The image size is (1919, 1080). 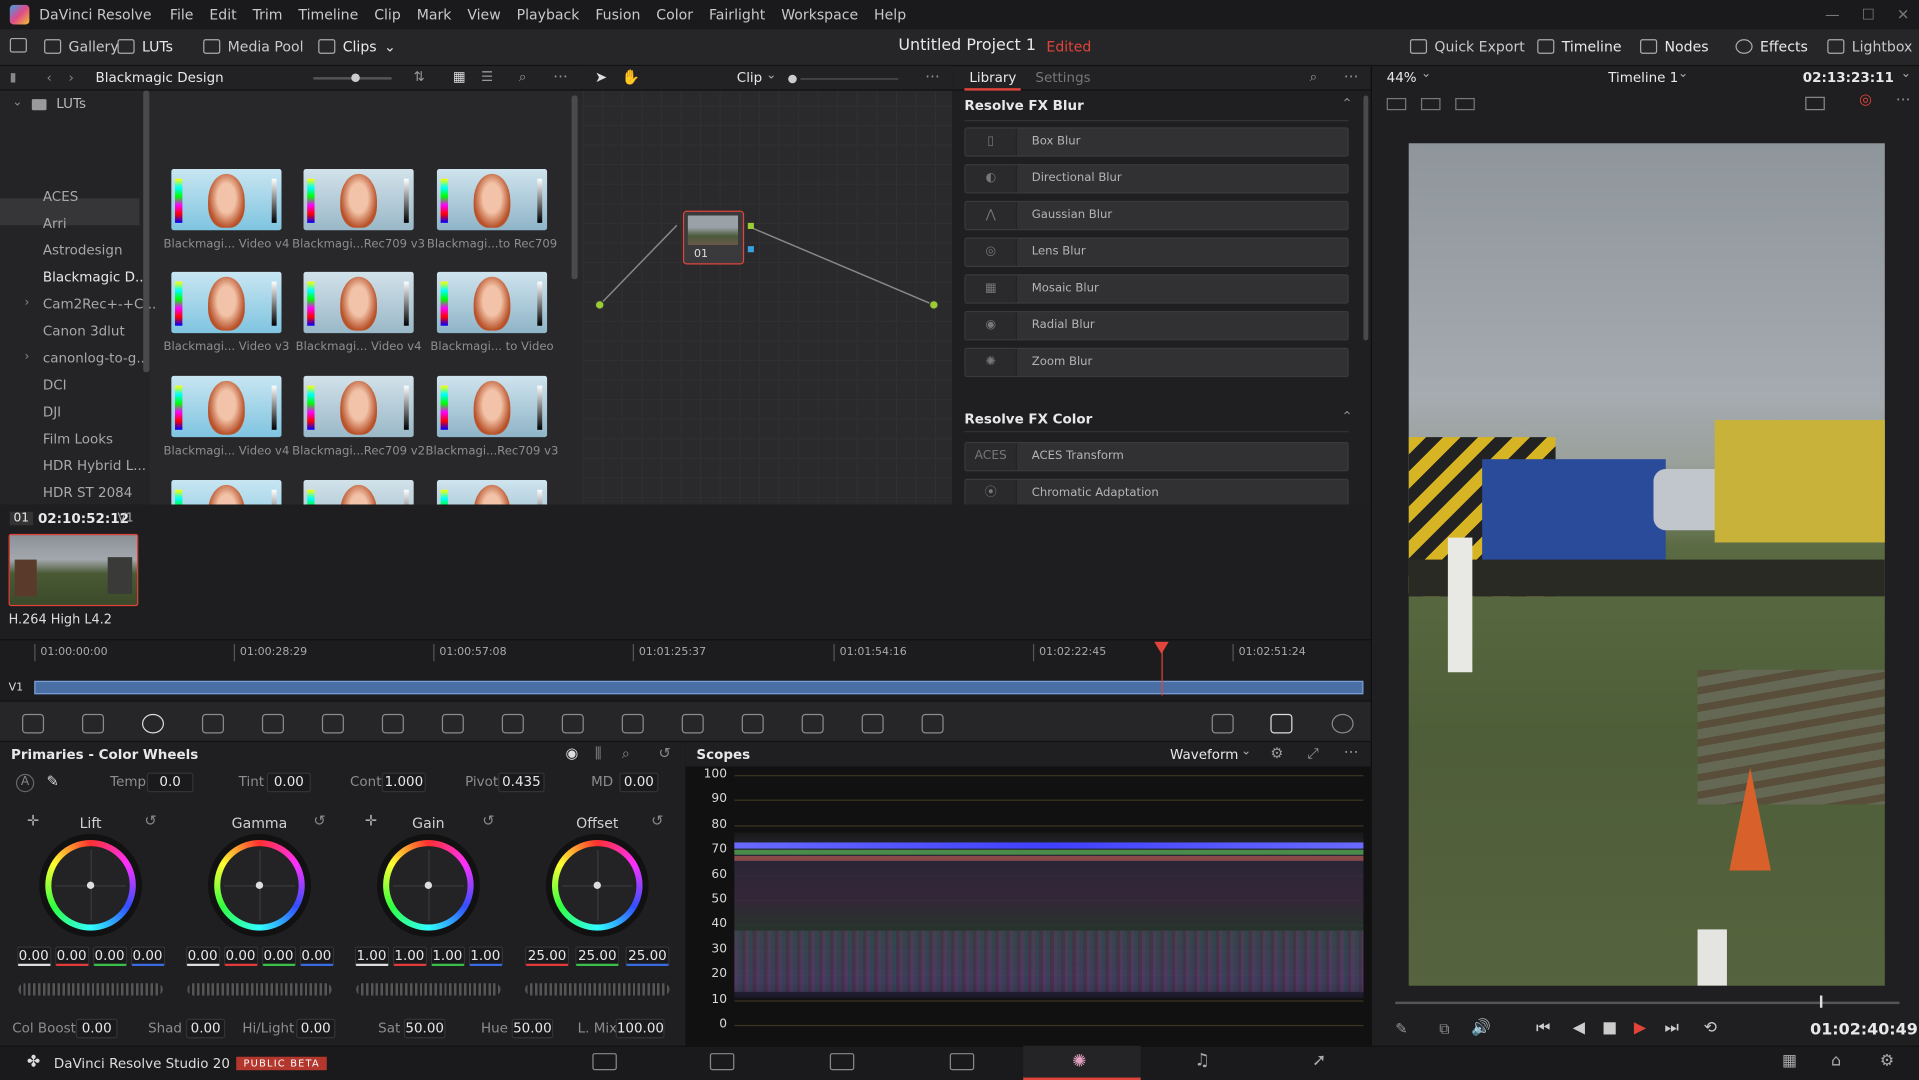 What do you see at coordinates (403, 782) in the screenshot?
I see `contrast-field: 1.000` at bounding box center [403, 782].